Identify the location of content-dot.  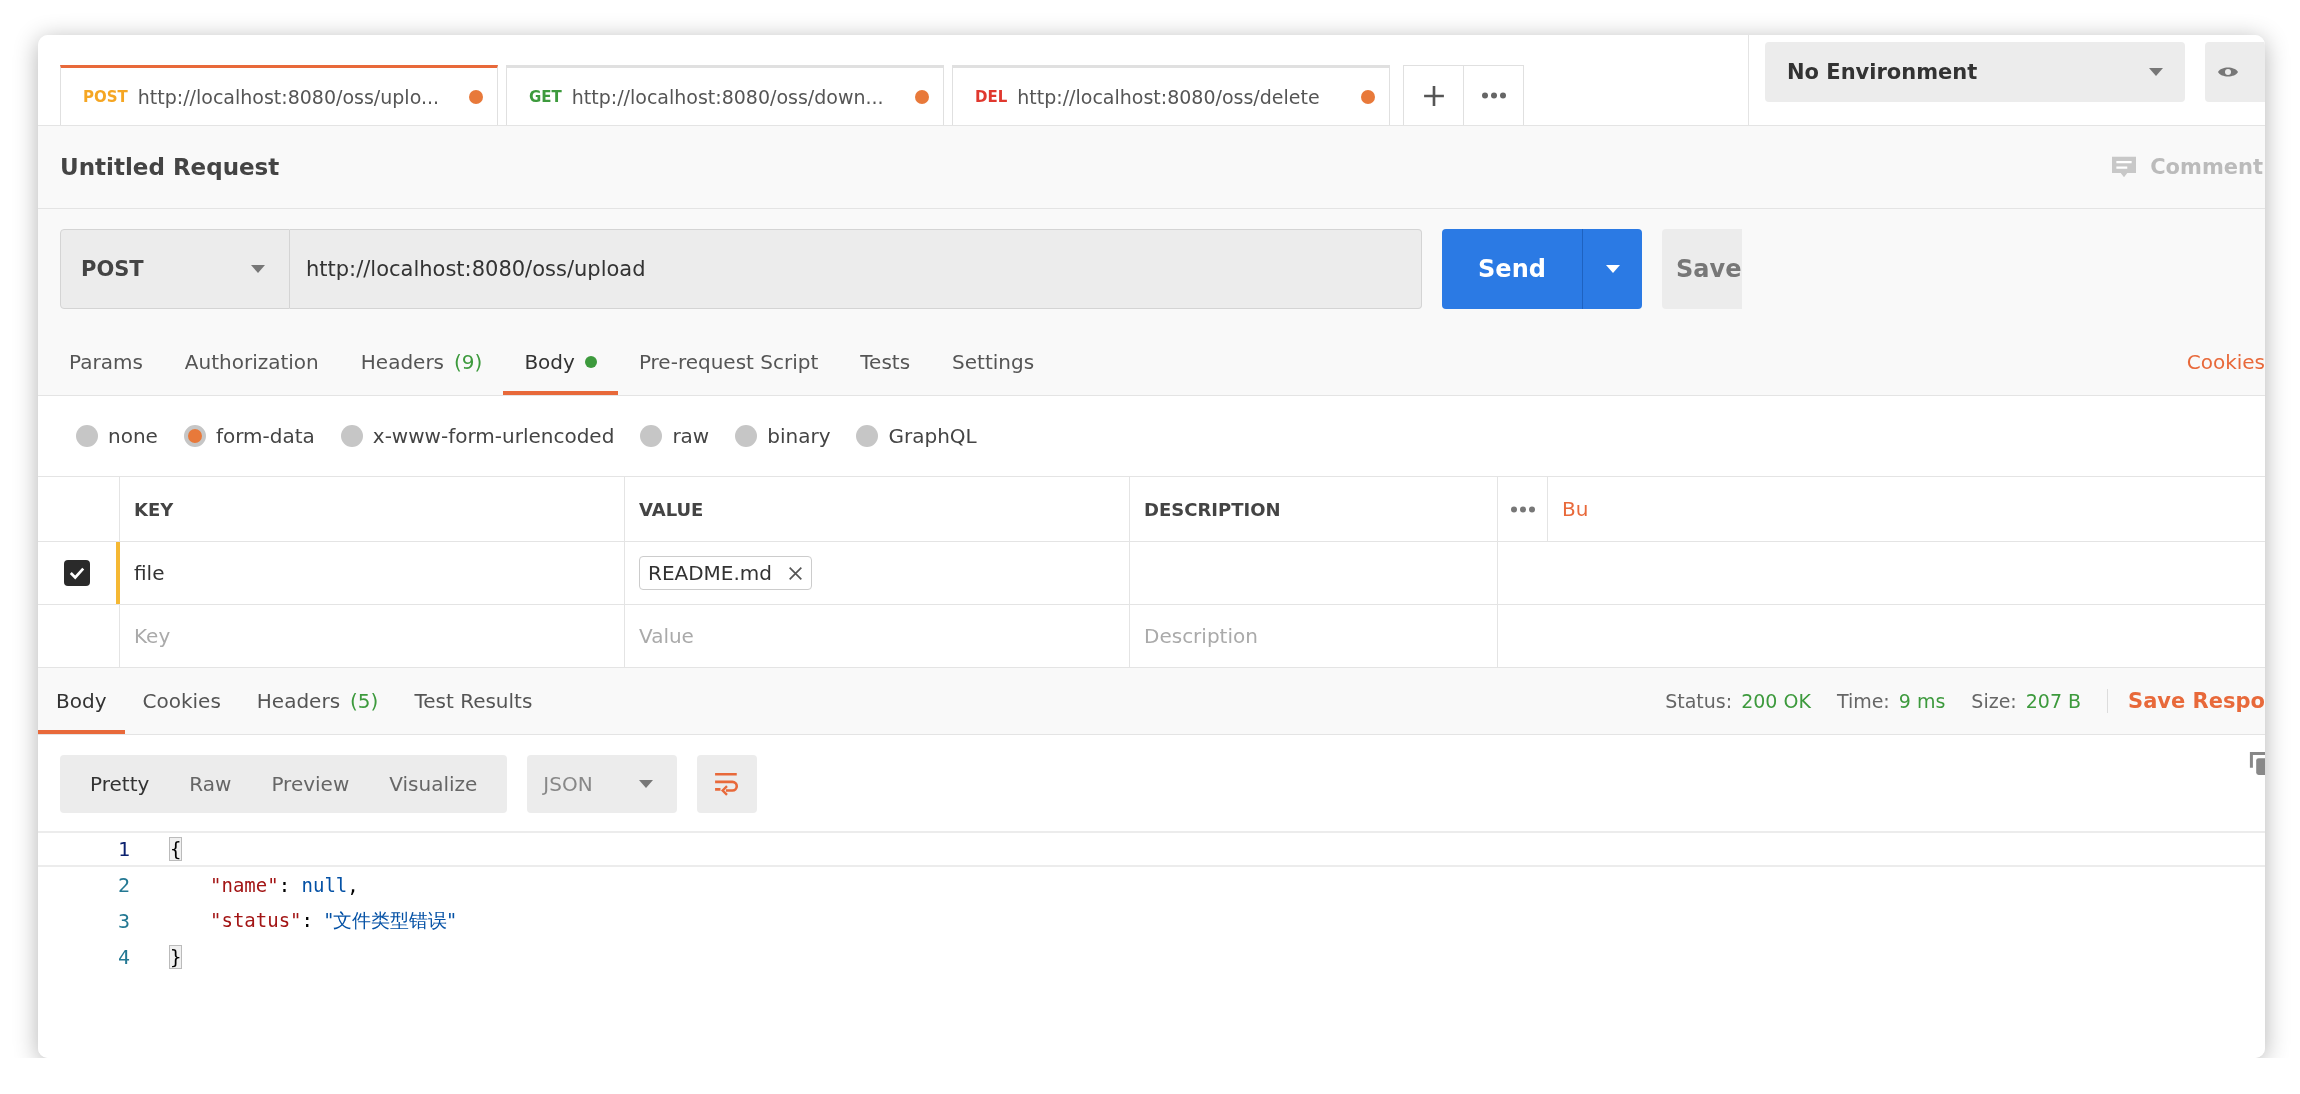
(590, 362).